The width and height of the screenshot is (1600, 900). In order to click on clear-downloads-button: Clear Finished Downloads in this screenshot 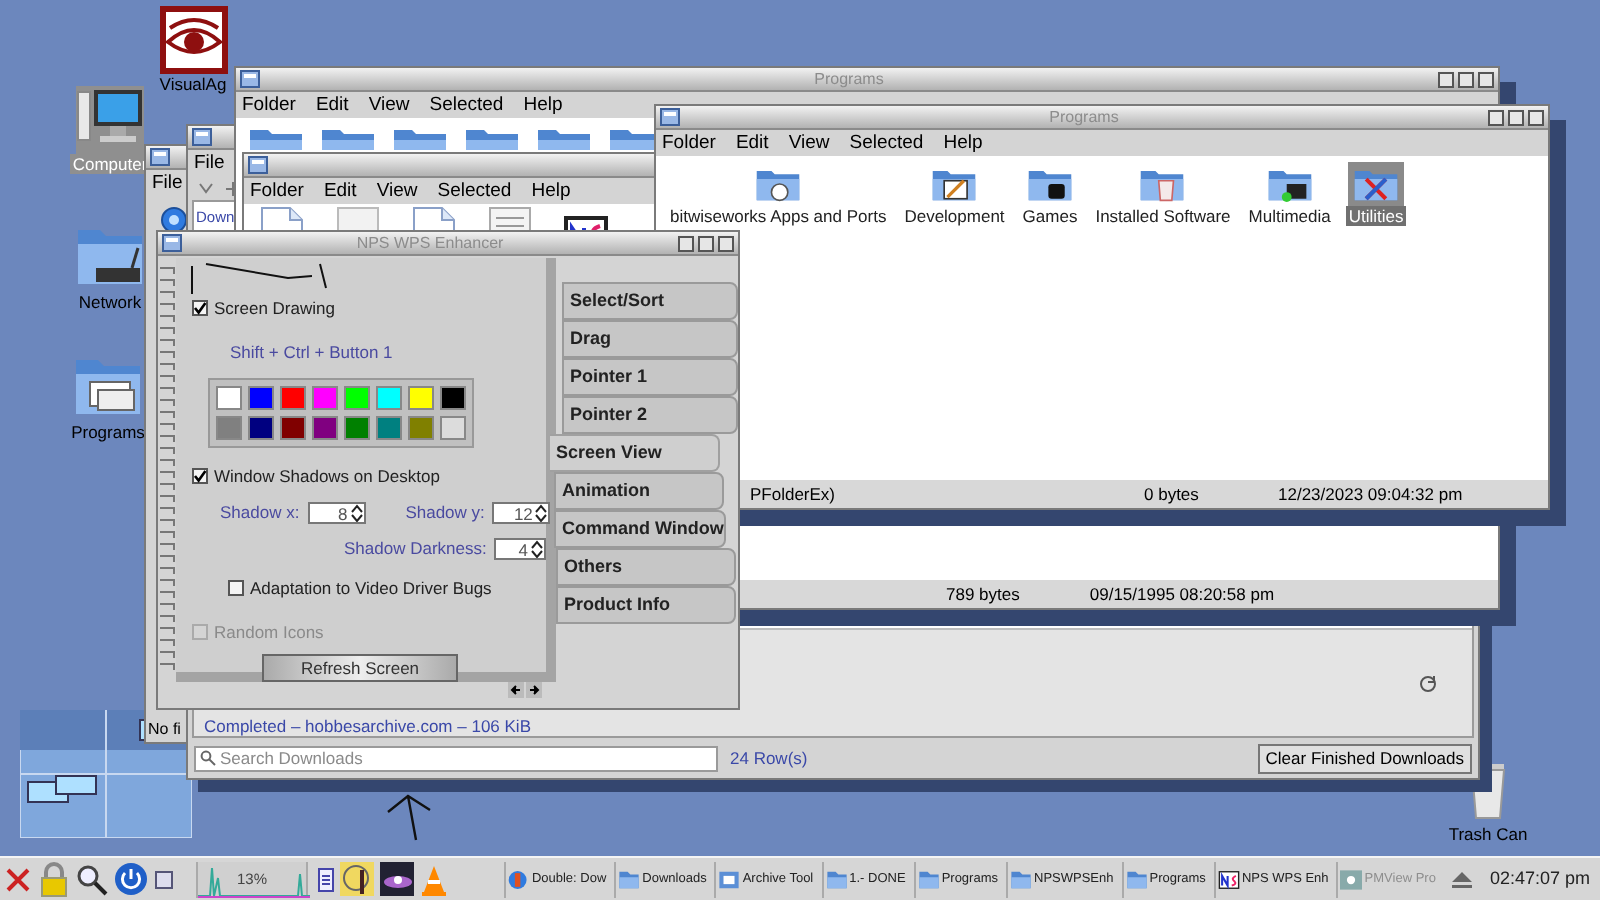, I will do `click(1364, 758)`.